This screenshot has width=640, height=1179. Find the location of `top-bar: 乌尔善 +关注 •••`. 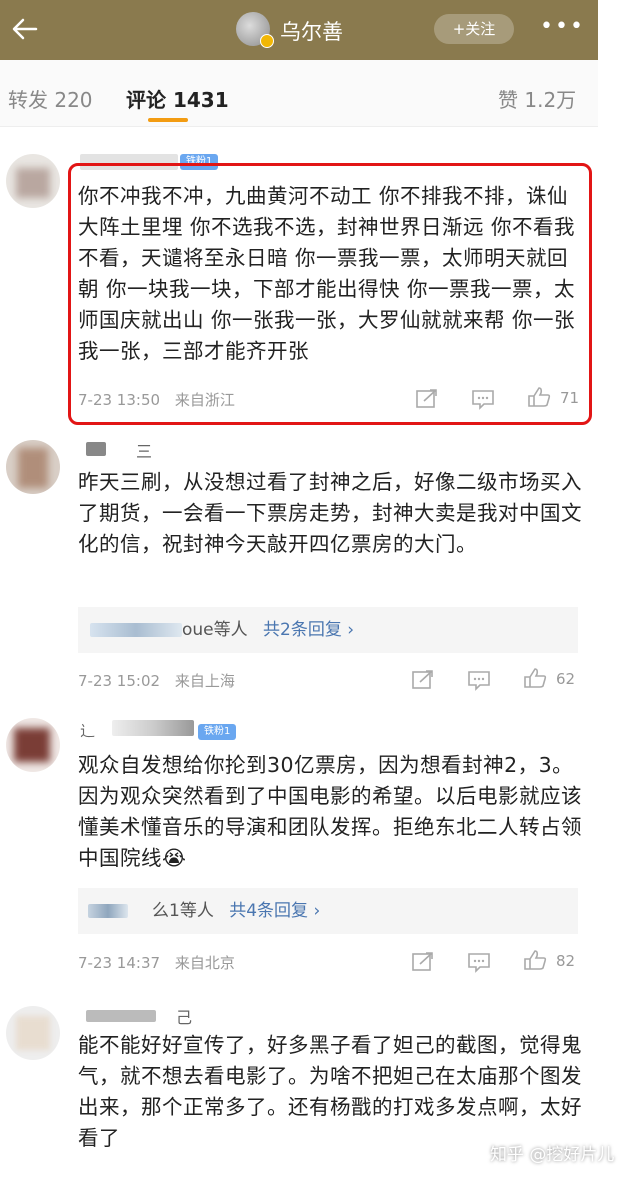

top-bar: 乌尔善 +关注 ••• is located at coordinates (299, 30).